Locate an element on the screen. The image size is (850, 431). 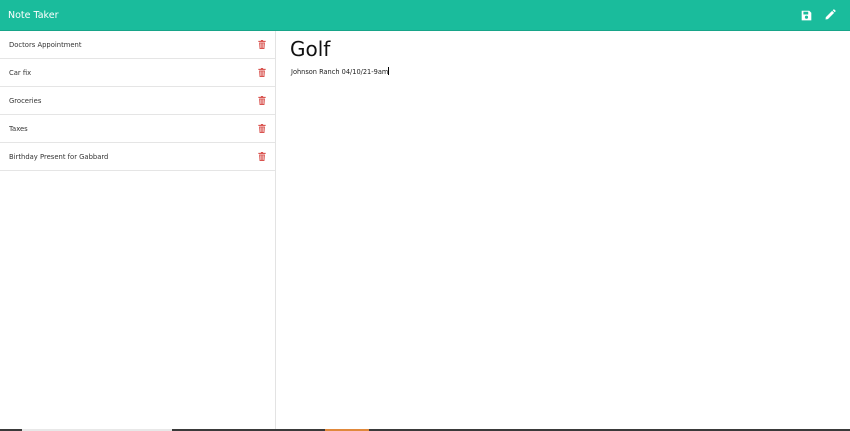
note-title: Taxes is located at coordinates (133, 129).